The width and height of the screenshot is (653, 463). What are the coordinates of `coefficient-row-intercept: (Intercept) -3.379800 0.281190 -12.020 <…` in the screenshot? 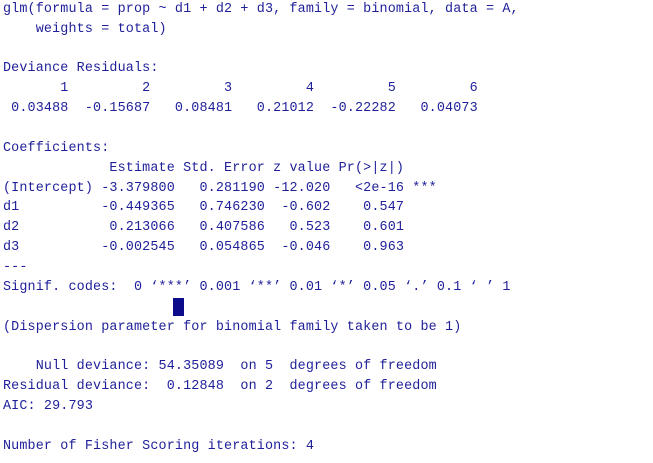 It's located at (220, 188).